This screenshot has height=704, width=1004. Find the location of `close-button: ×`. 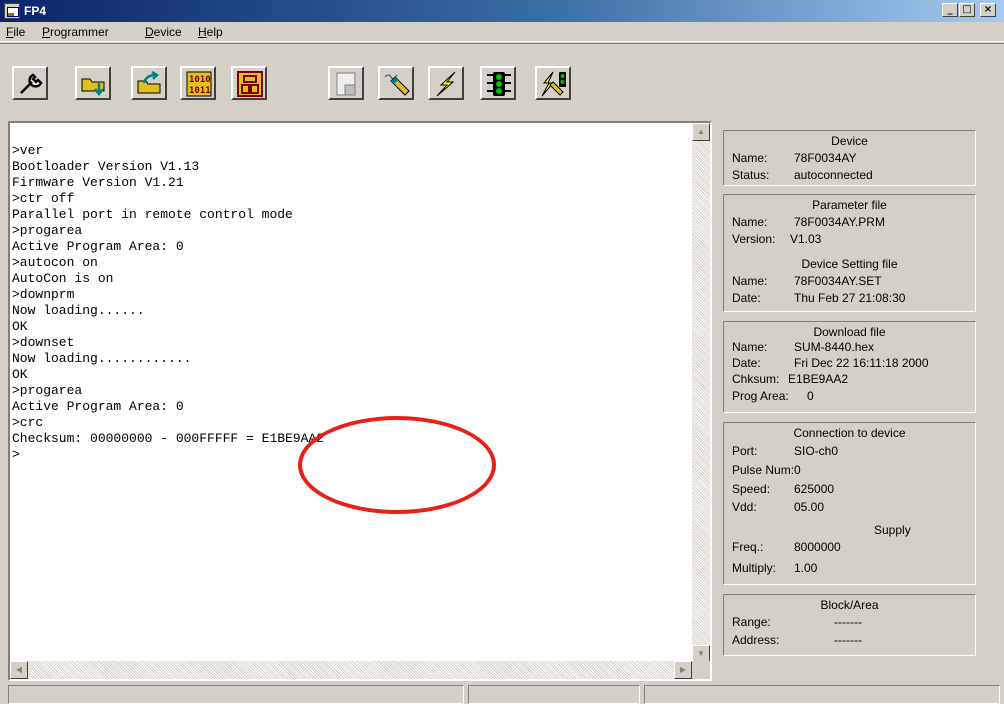

close-button: × is located at coordinates (988, 10).